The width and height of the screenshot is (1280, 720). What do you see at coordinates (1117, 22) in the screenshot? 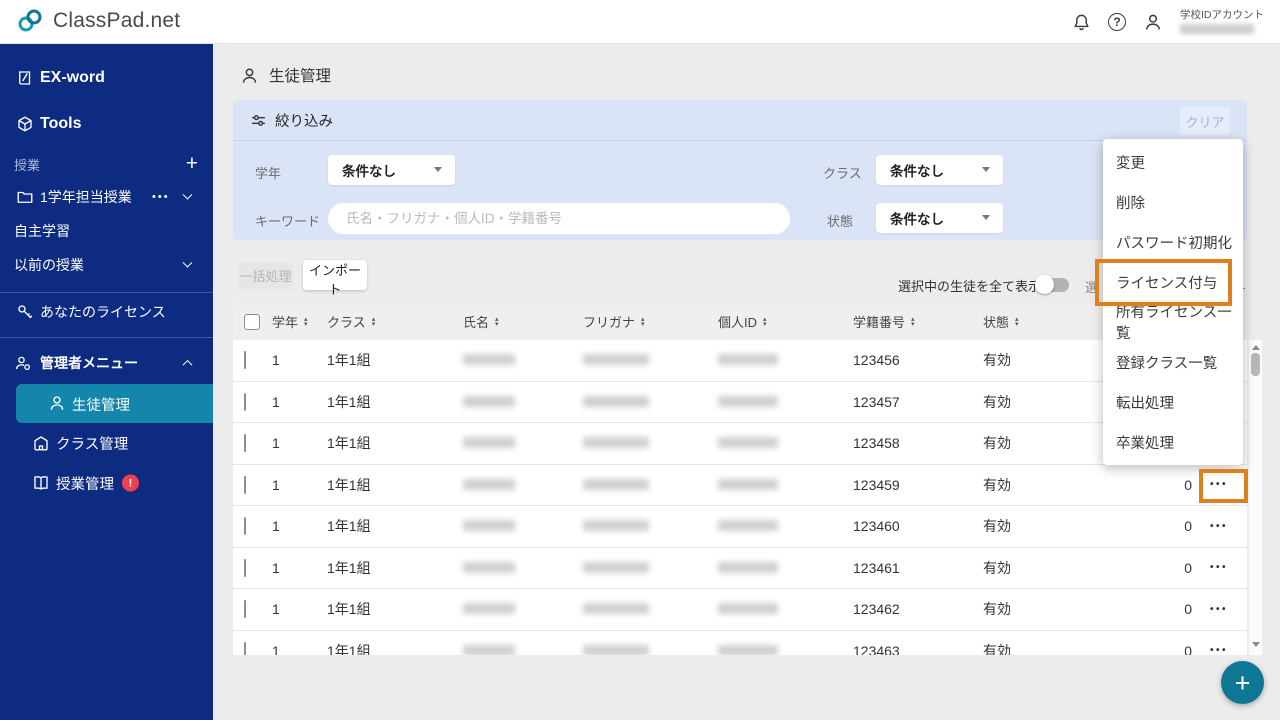
I see `help-icon: ?` at bounding box center [1117, 22].